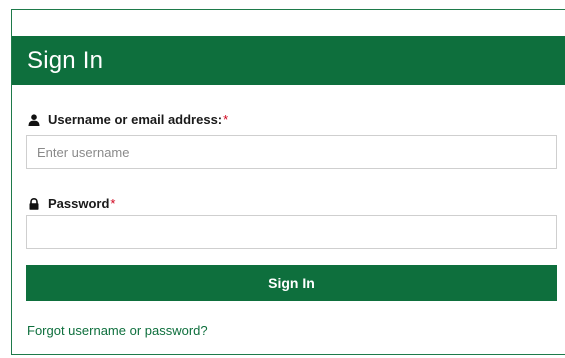 This screenshot has width=565, height=358. Describe the element at coordinates (79, 203) in the screenshot. I see `password-label: Password` at that location.